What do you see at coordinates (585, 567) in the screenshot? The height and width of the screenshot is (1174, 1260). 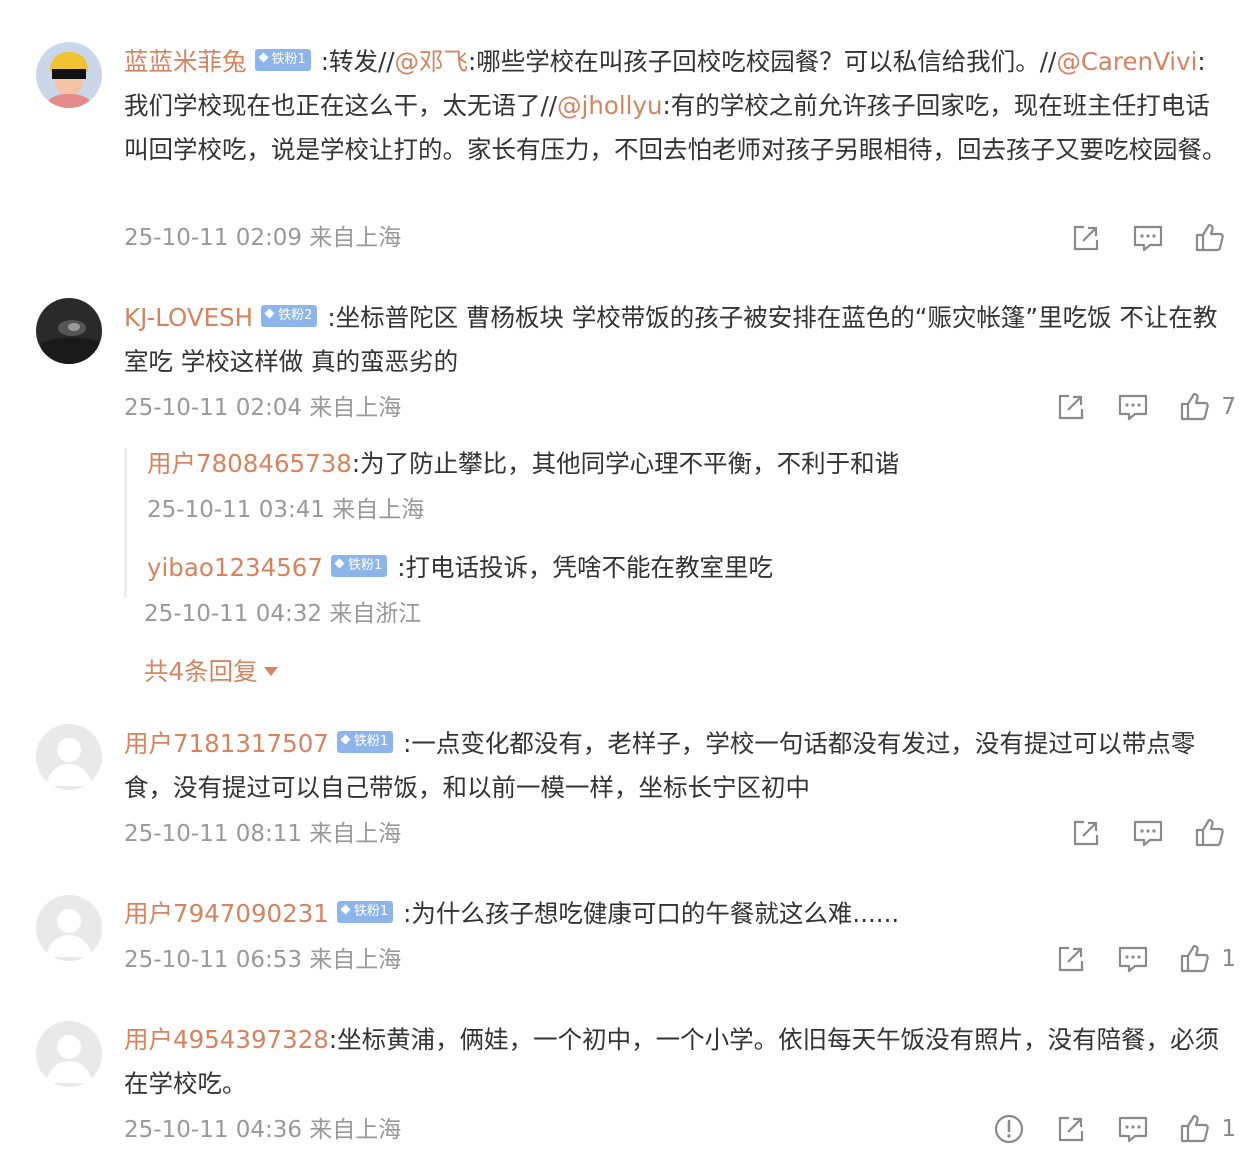 I see `reply-text: :打电话投诉，凭啥不能在教室里吃` at bounding box center [585, 567].